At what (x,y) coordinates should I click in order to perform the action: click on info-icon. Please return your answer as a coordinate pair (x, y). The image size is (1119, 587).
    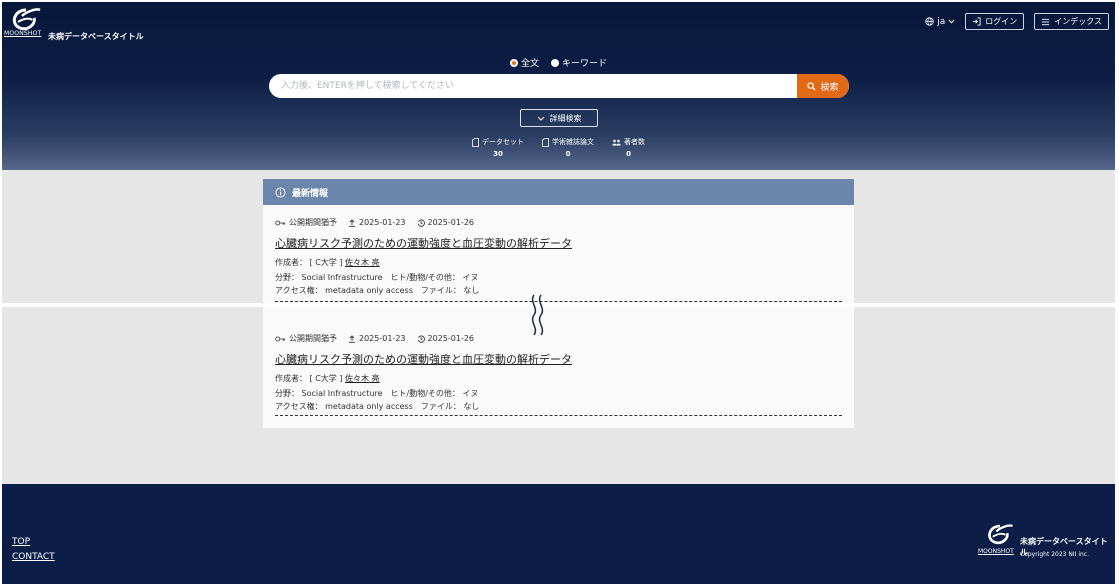
    Looking at the image, I should click on (280, 192).